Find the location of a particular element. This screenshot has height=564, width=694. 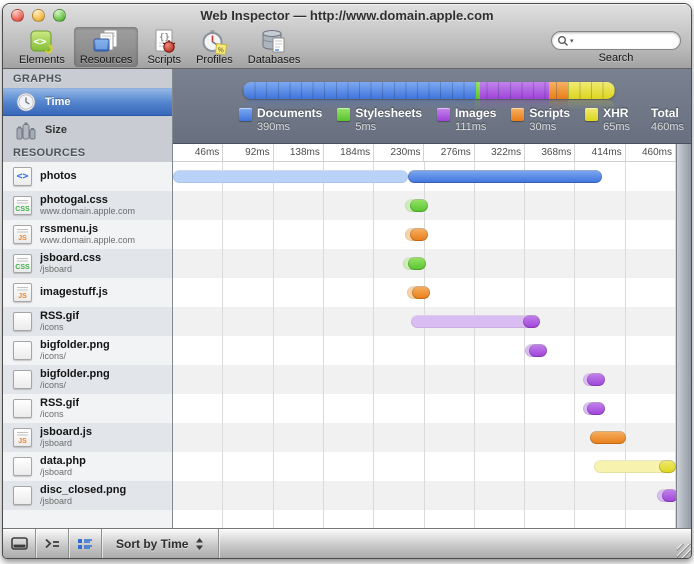

vertical-scrollbar is located at coordinates (683, 336).